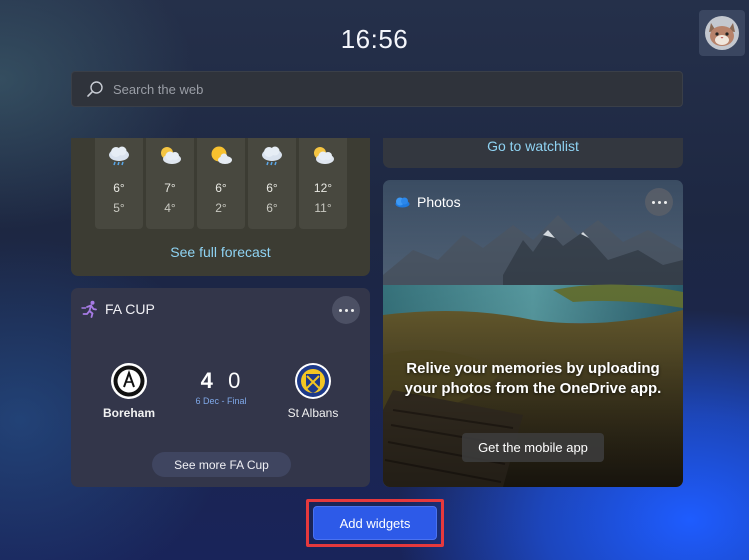  I want to click on forecast-low: 5°, so click(119, 208).